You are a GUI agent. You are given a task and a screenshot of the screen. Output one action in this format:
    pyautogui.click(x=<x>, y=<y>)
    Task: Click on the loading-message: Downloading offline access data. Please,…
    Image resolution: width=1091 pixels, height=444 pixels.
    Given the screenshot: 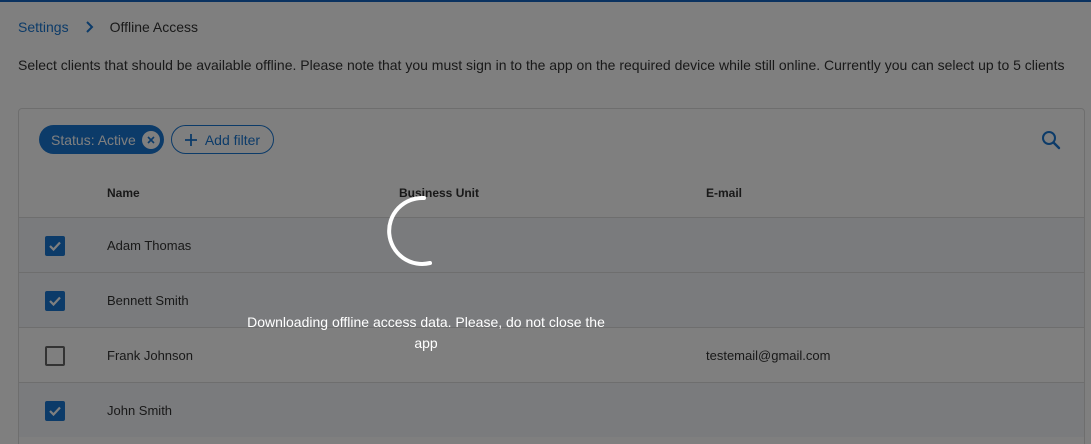 What is the action you would take?
    pyautogui.click(x=426, y=332)
    